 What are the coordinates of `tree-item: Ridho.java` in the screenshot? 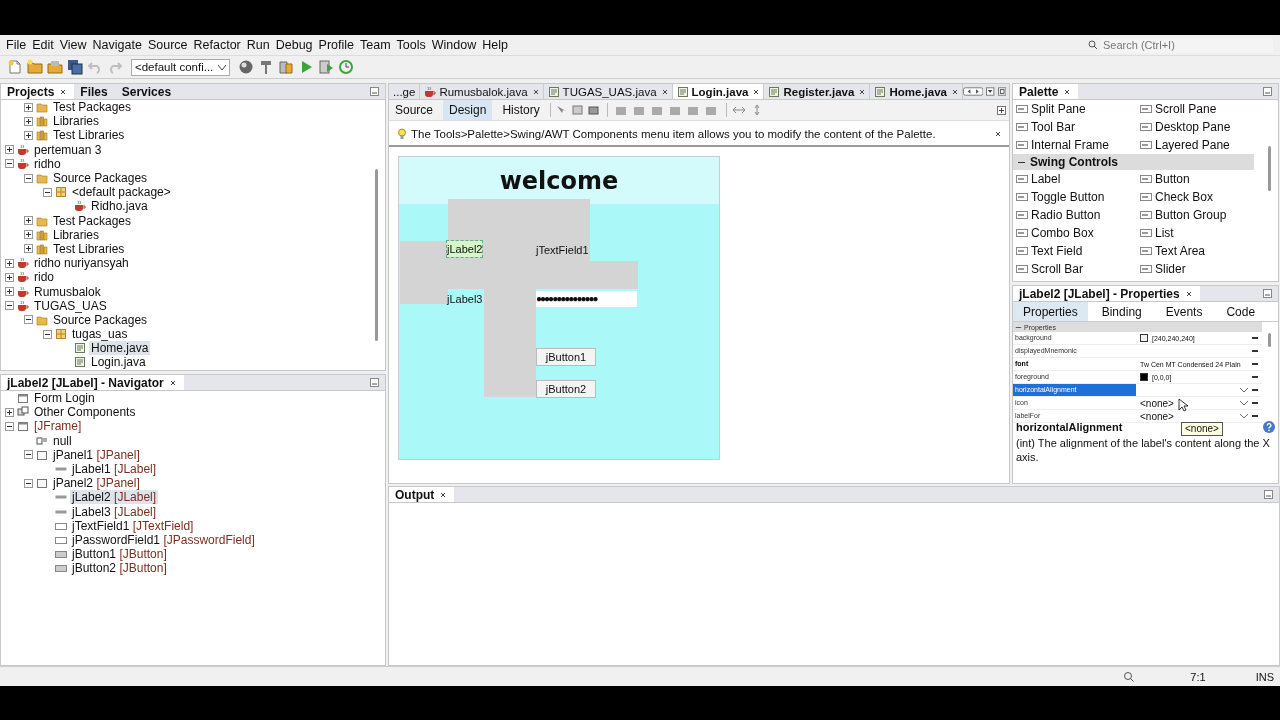 It's located at (119, 206).